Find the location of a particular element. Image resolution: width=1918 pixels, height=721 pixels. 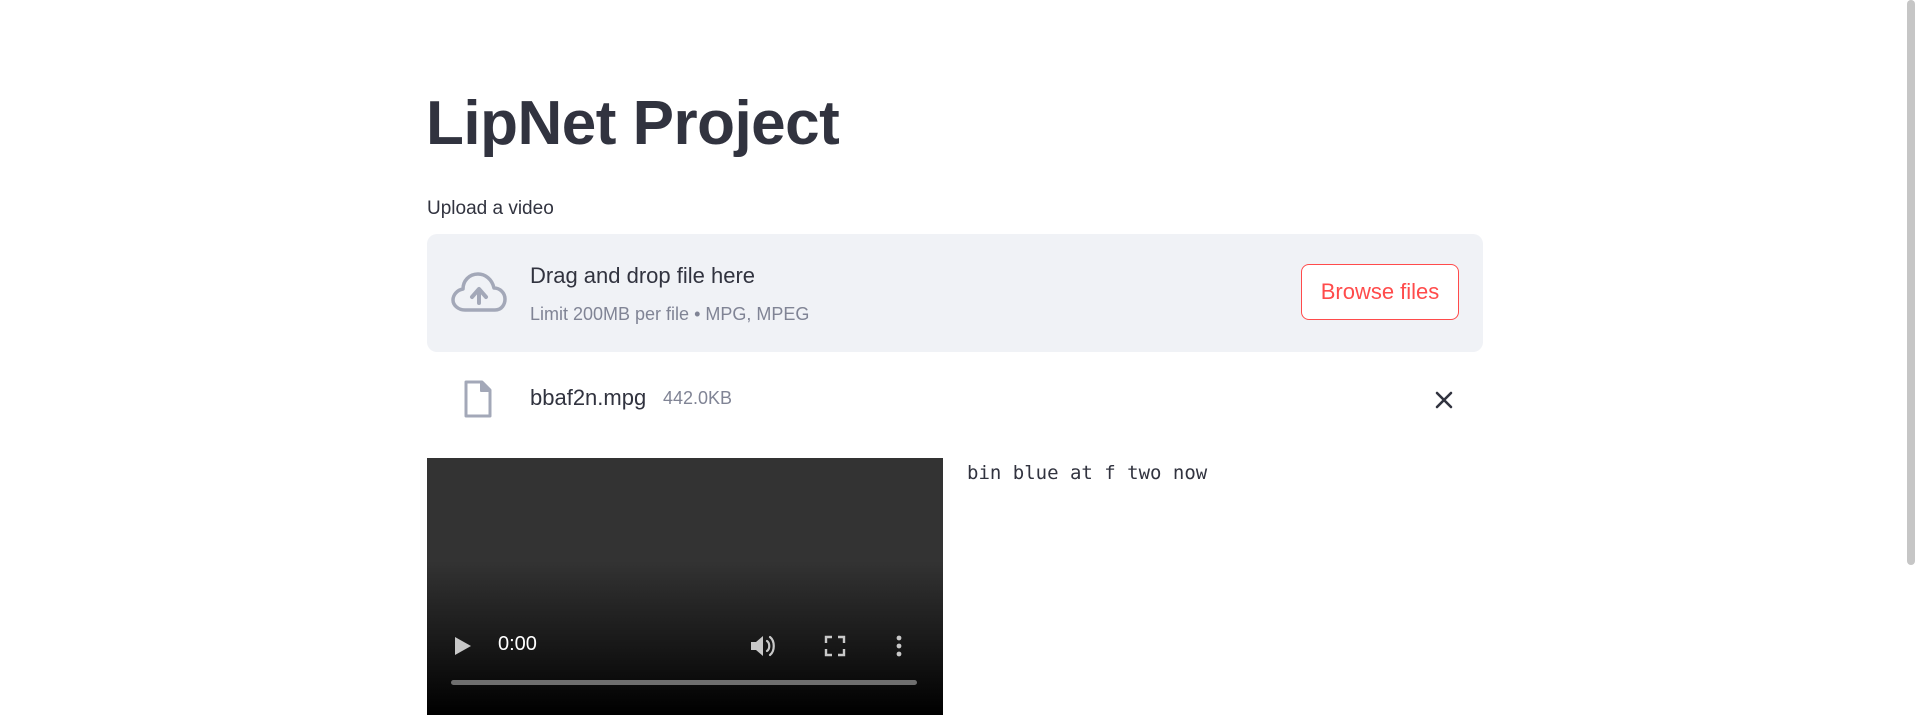

upload-label: Upload a video is located at coordinates (490, 208).